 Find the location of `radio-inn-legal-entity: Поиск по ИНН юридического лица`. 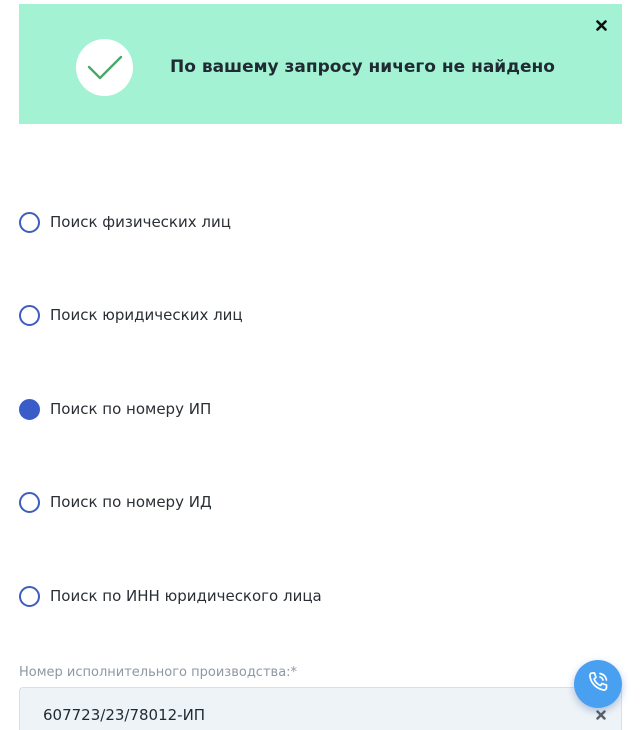

radio-inn-legal-entity: Поиск по ИНН юридического лица is located at coordinates (170, 596).